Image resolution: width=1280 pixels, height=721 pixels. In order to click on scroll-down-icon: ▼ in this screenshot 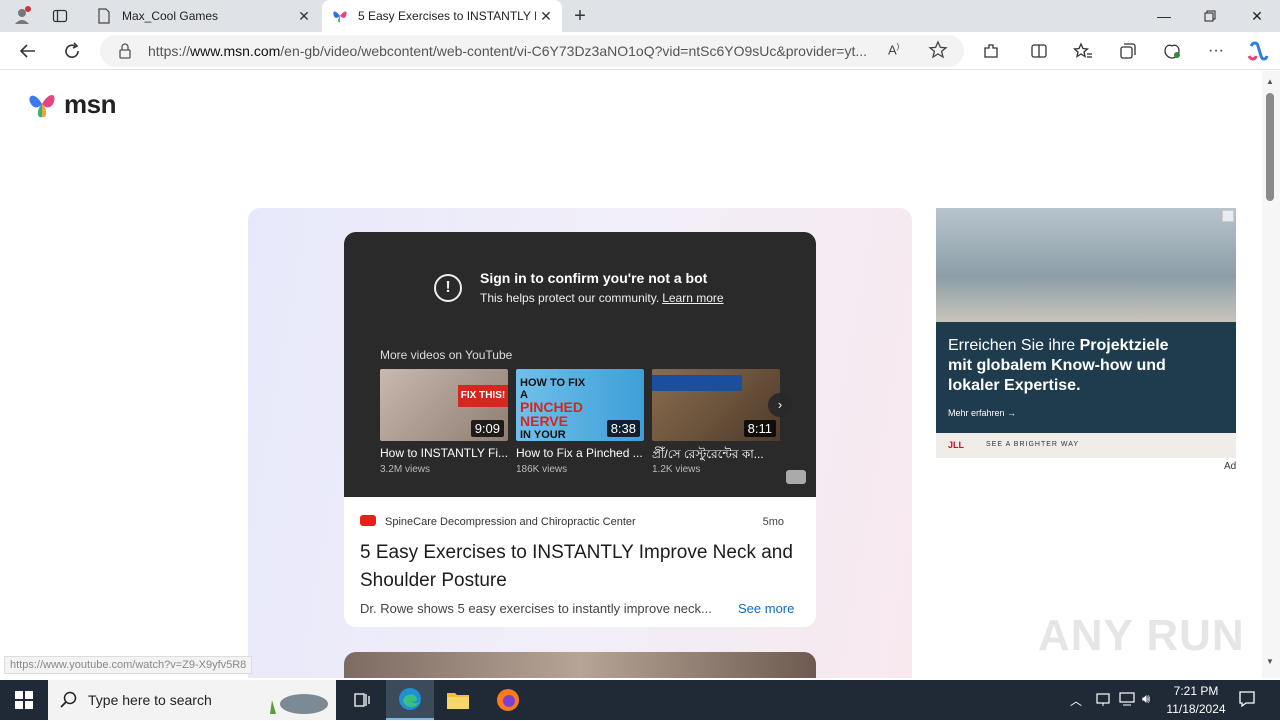, I will do `click(1270, 661)`.